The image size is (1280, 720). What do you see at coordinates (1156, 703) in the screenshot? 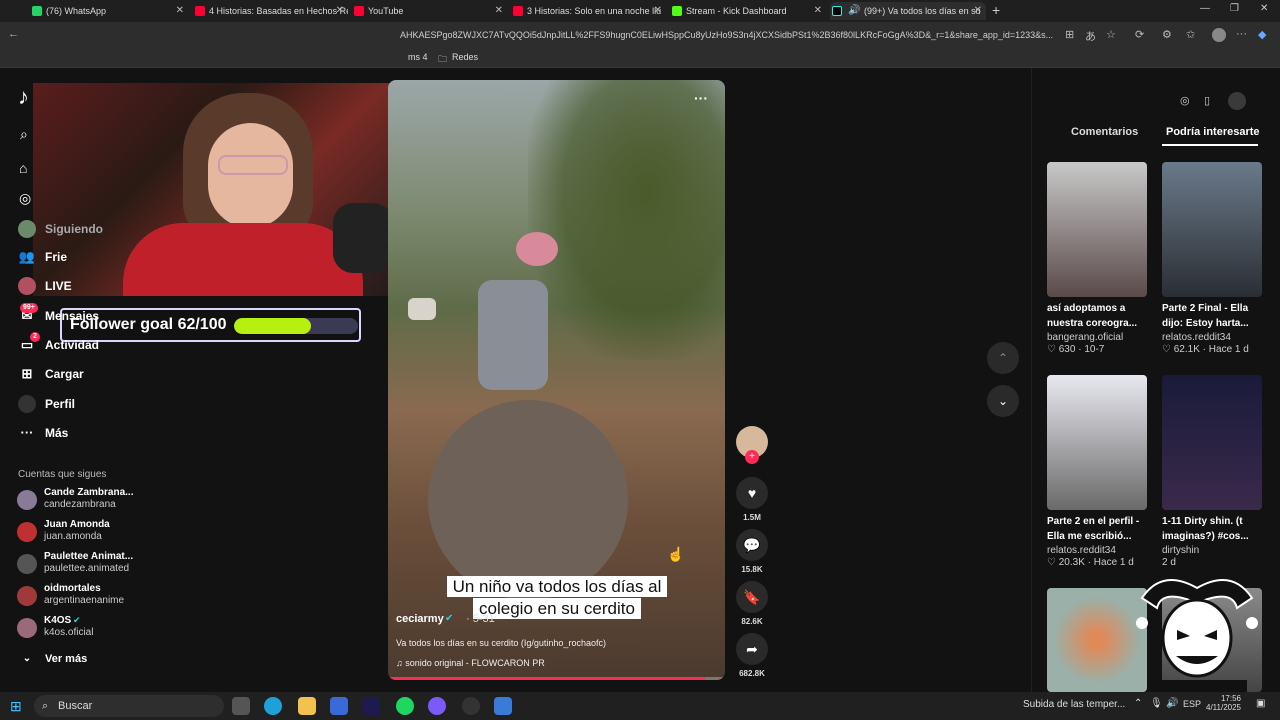
I see `microphone-icon: 🎙` at bounding box center [1156, 703].